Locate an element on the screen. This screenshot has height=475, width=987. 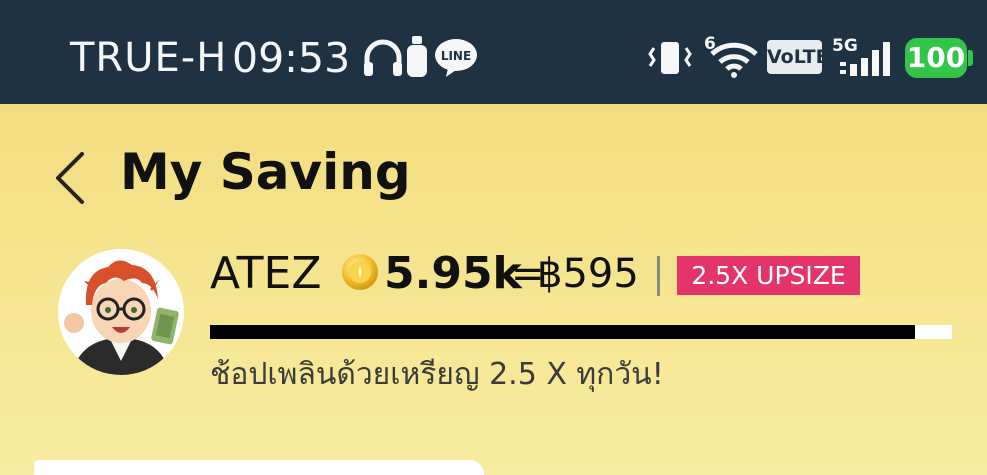
earbuds-icon is located at coordinates (417, 56).